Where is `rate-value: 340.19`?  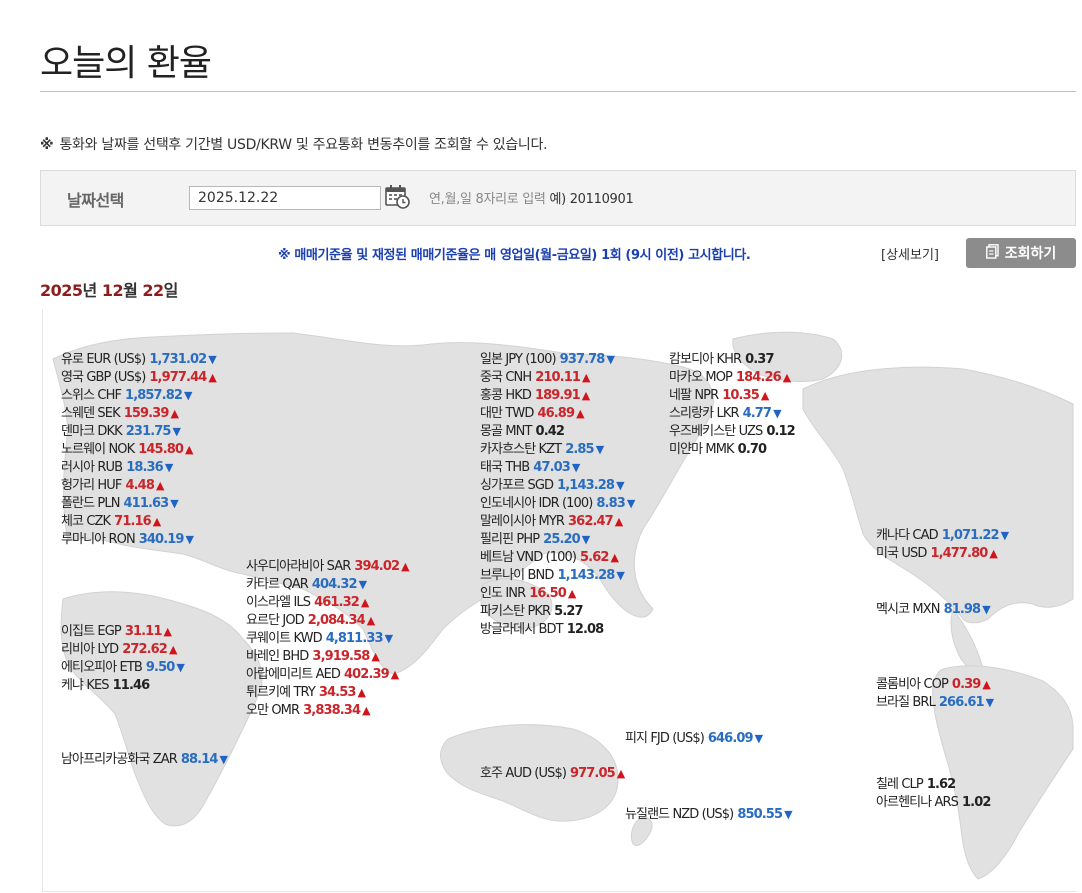 rate-value: 340.19 is located at coordinates (161, 539).